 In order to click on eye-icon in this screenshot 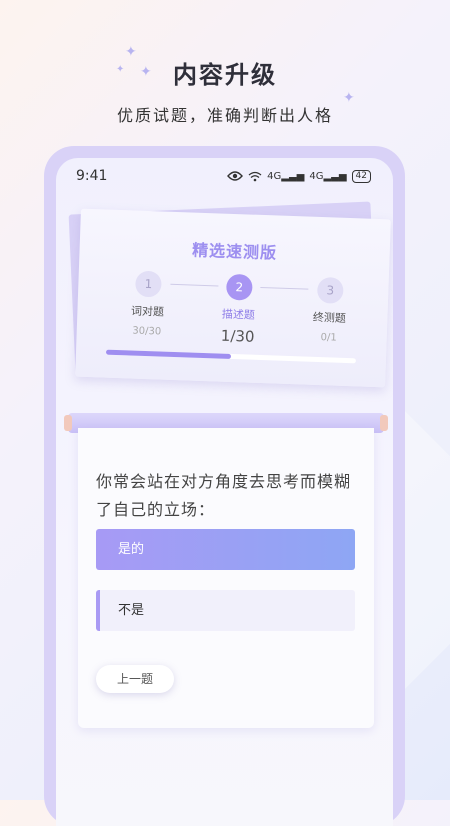, I will do `click(235, 176)`.